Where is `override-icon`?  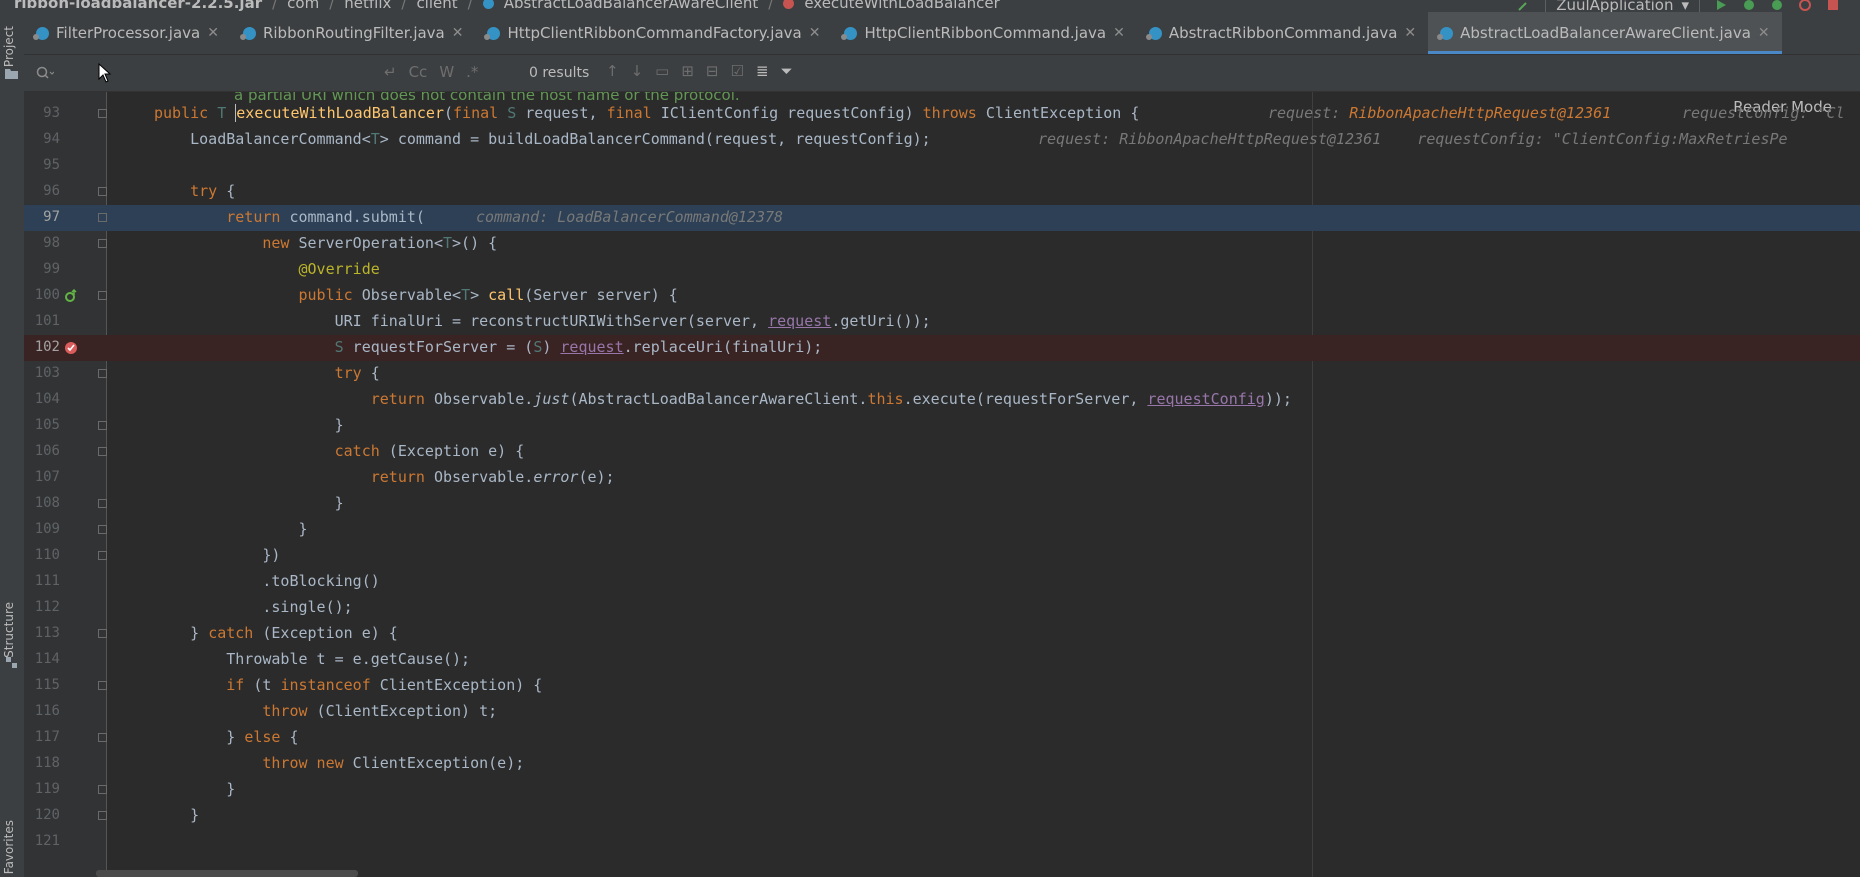 override-icon is located at coordinates (71, 296).